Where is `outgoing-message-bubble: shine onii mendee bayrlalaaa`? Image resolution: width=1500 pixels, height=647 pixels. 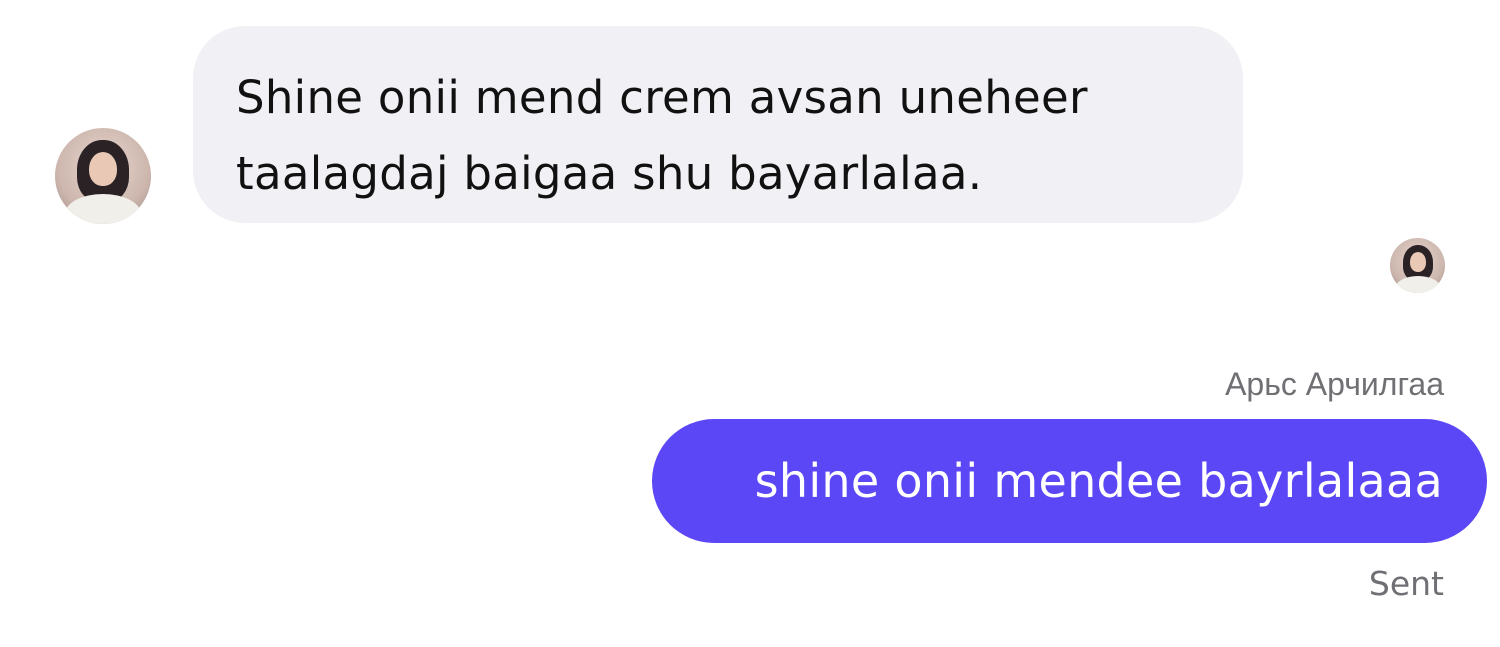 outgoing-message-bubble: shine onii mendee bayrlalaaa is located at coordinates (1069, 481).